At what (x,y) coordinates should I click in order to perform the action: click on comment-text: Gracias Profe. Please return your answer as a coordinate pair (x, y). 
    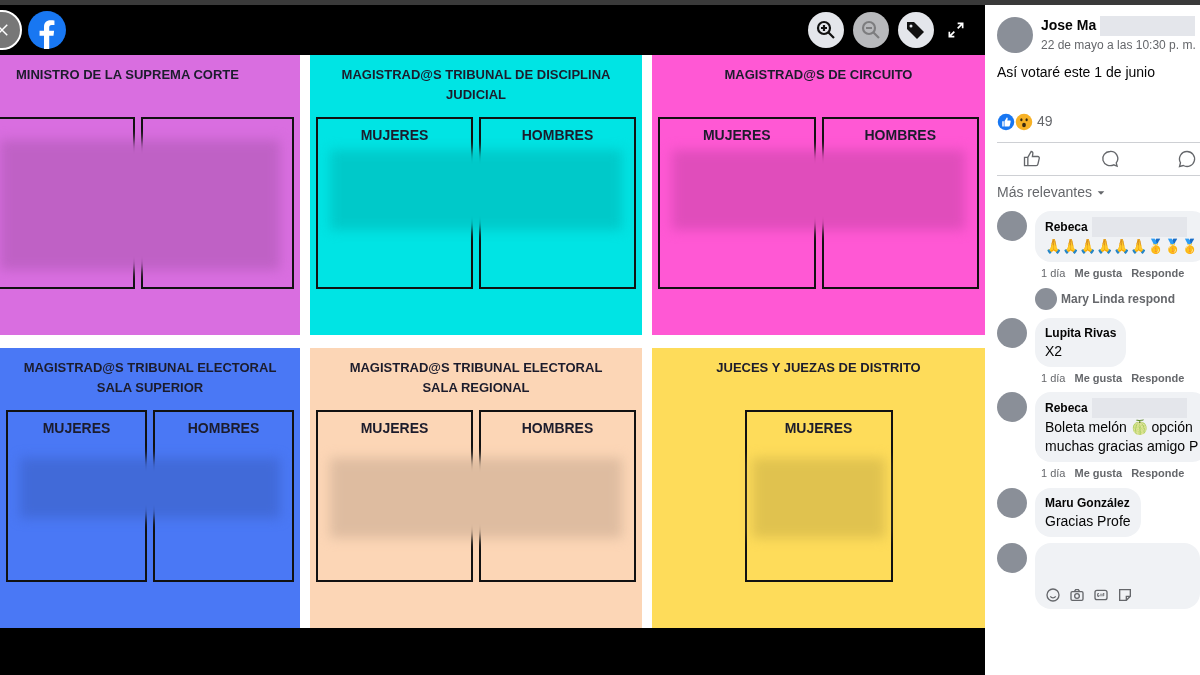
    Looking at the image, I should click on (1088, 521).